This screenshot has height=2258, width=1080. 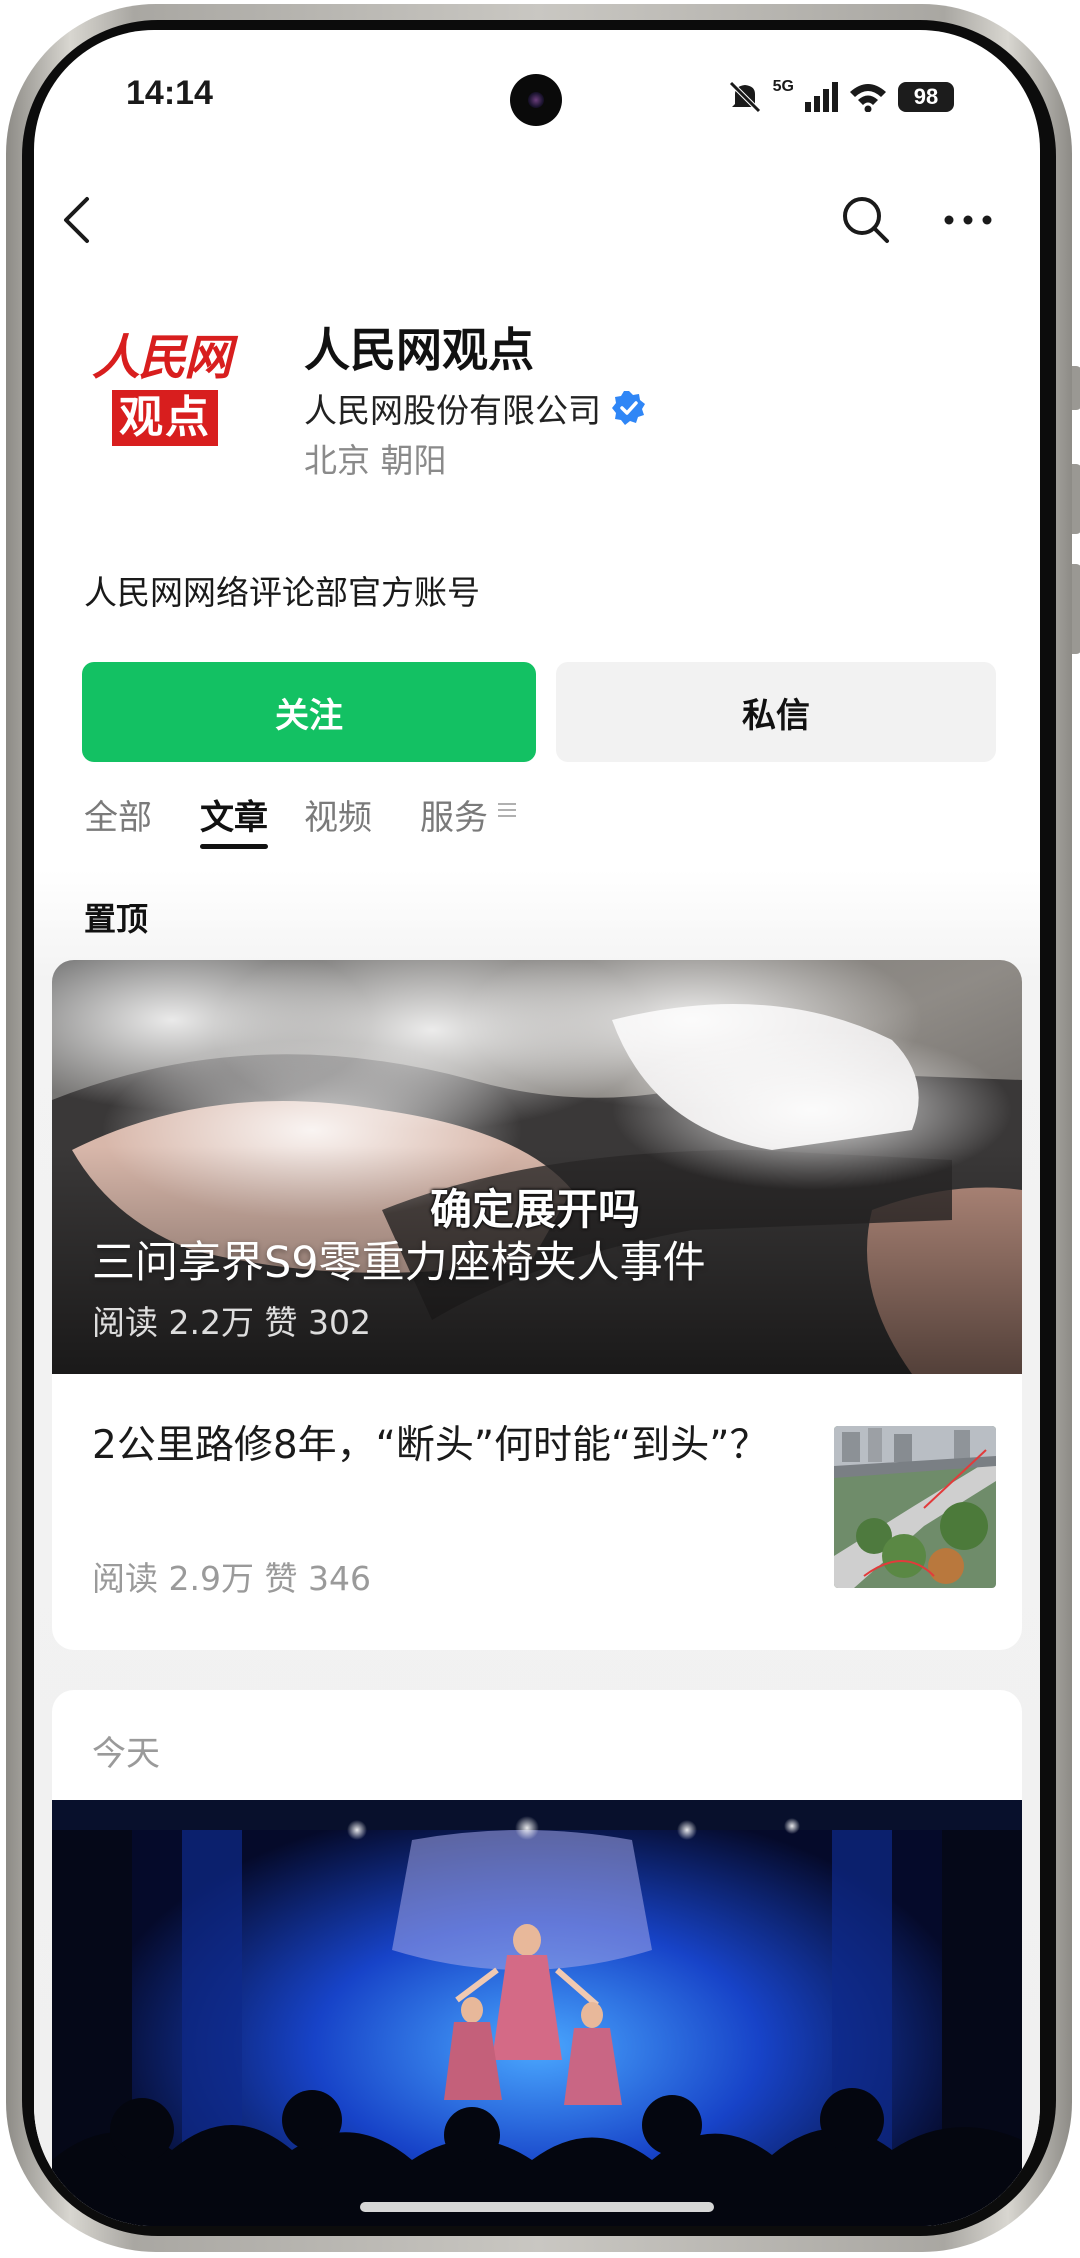 I want to click on network-label: 5G, so click(x=783, y=86).